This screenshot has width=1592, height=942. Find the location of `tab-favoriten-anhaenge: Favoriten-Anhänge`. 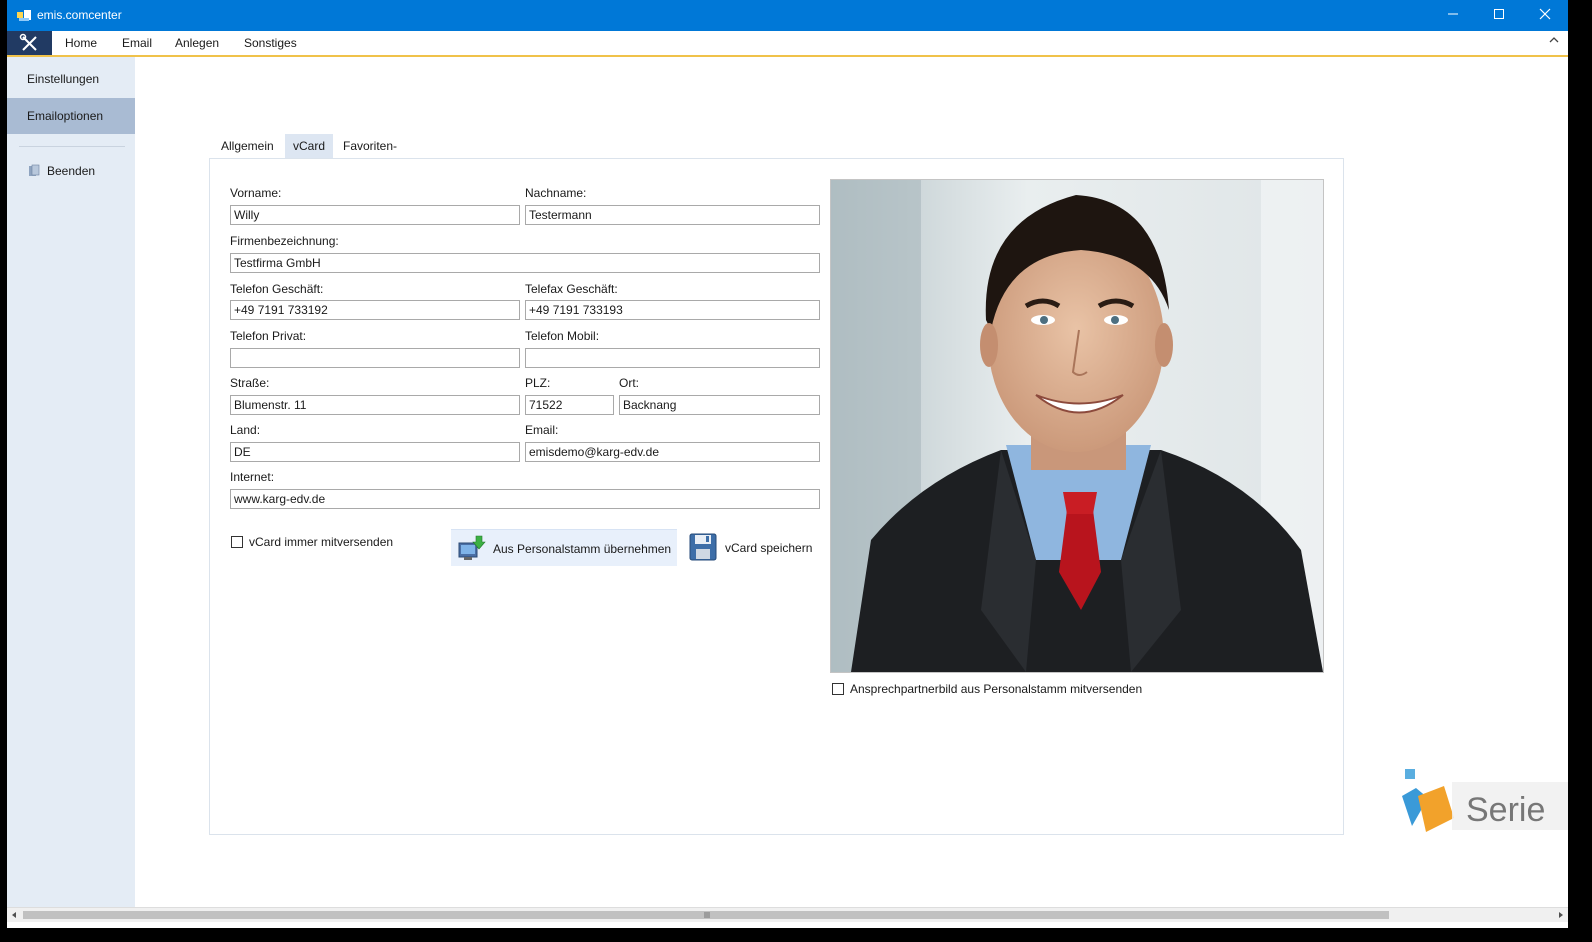

tab-favoriten-anhaenge: Favoriten-Anhänge is located at coordinates (370, 155).